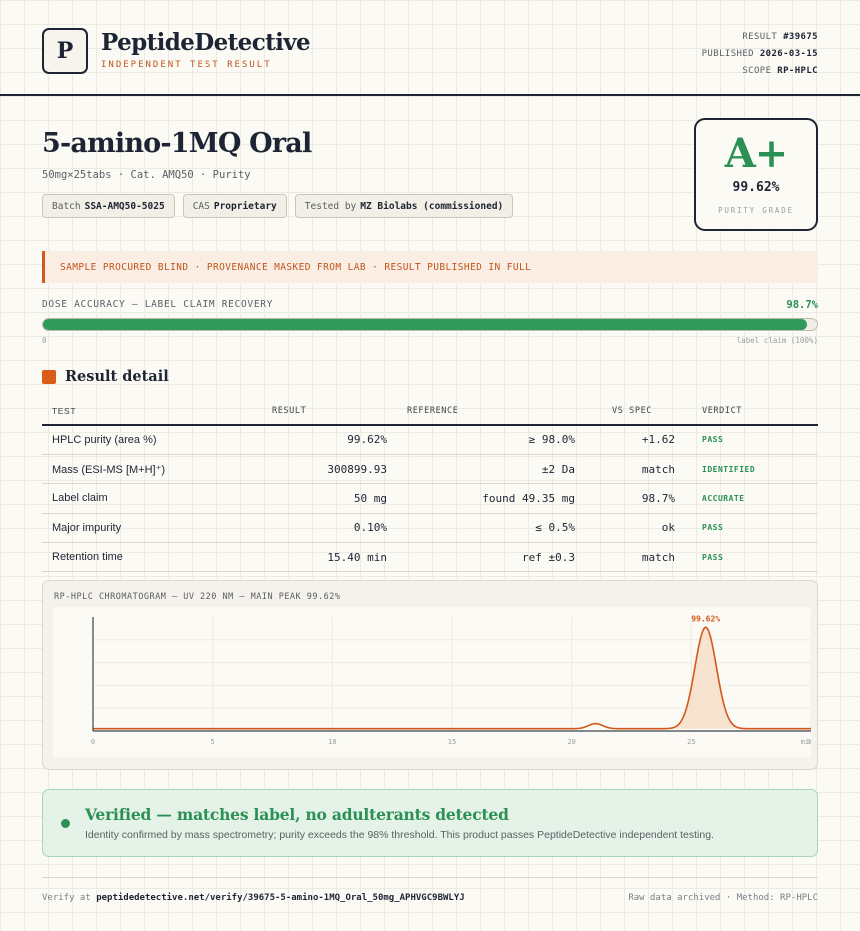 The height and width of the screenshot is (931, 860). I want to click on section-title: Result detail, so click(117, 376).